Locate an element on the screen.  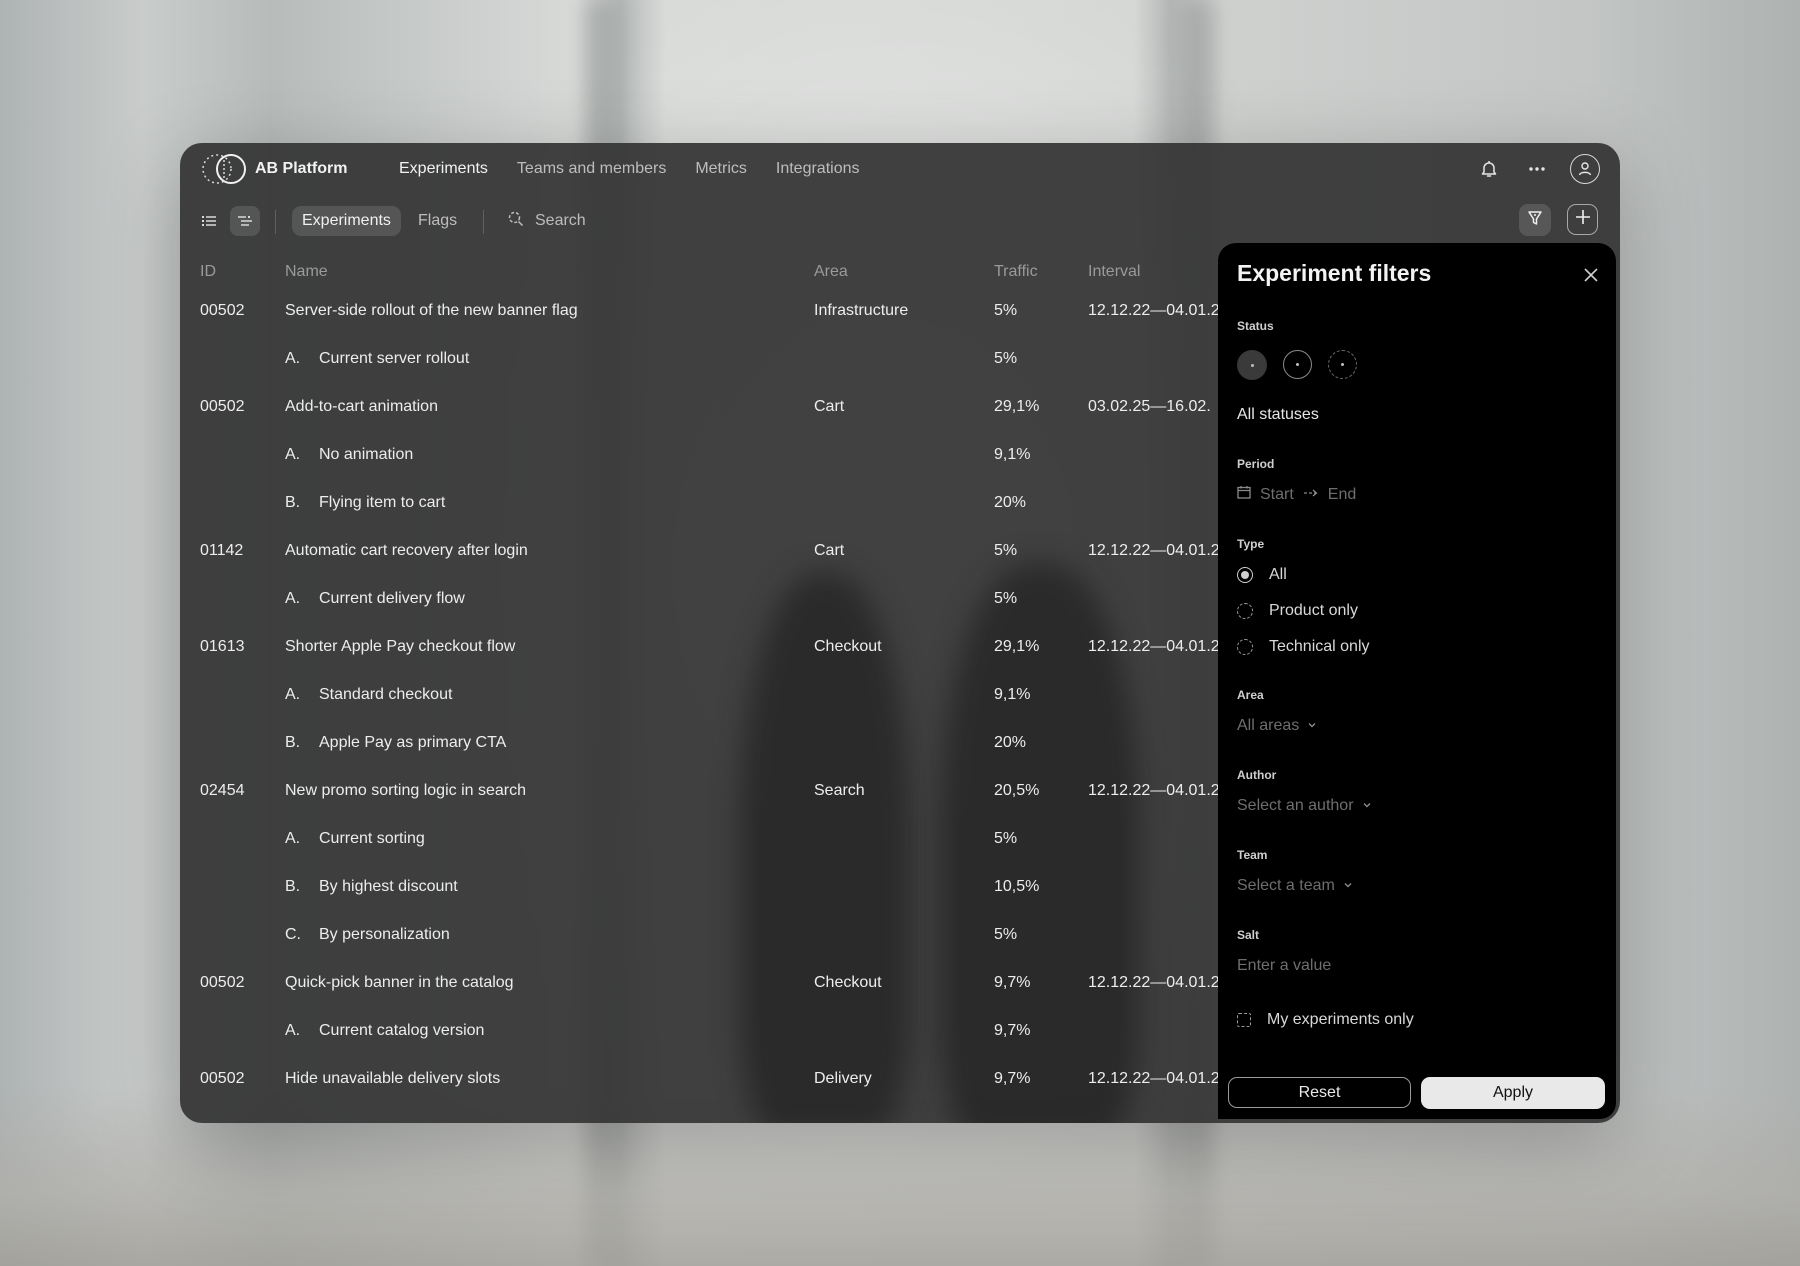
row-area: Cart is located at coordinates (829, 550).